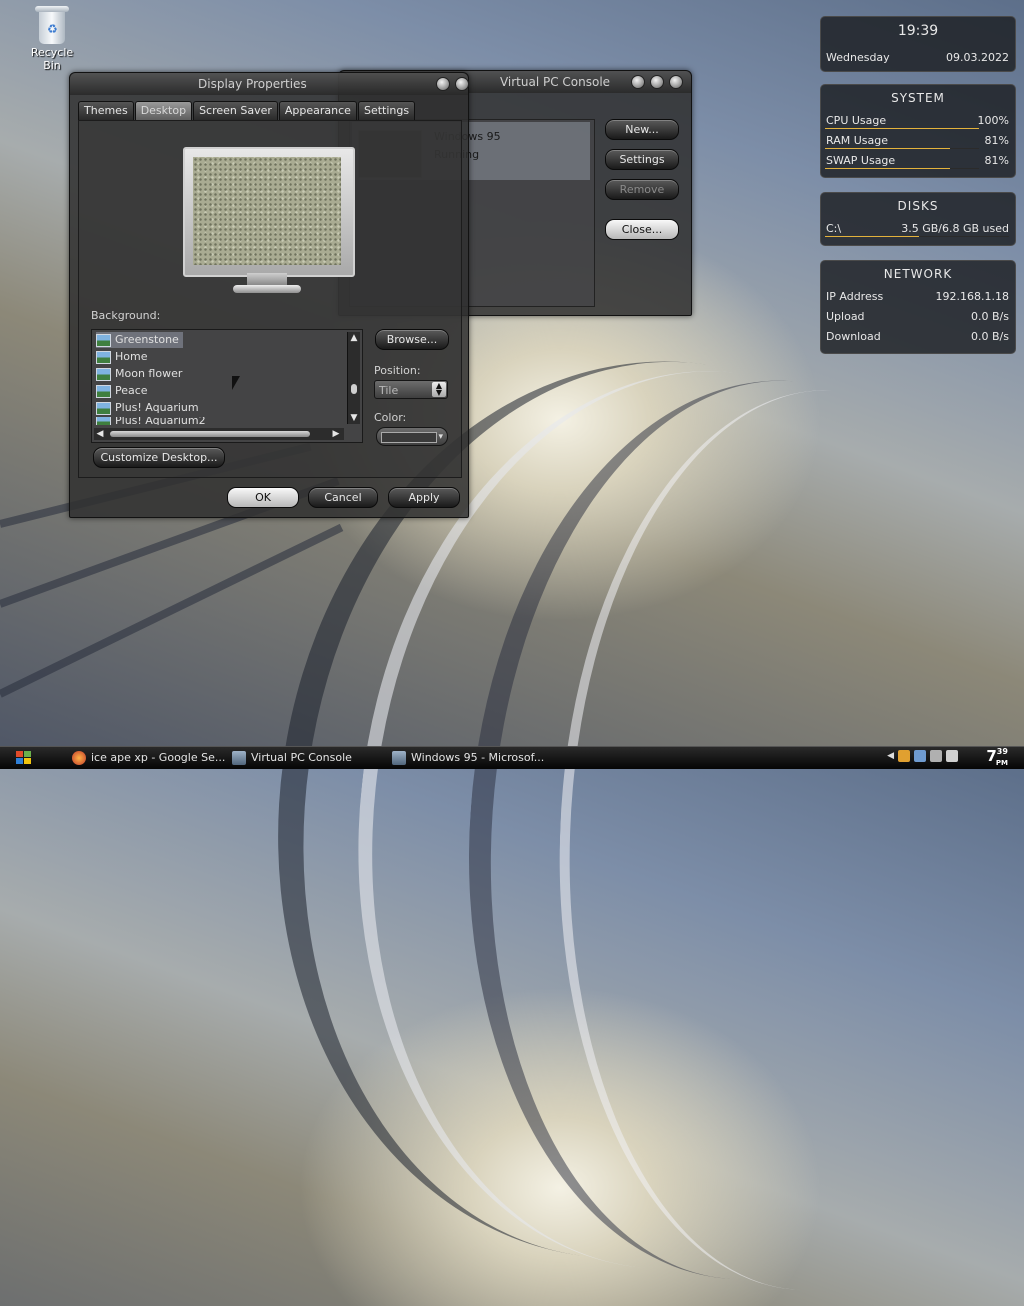 The image size is (1024, 1306). I want to click on list-item-label: Plus! Aquarium2, so click(160, 421).